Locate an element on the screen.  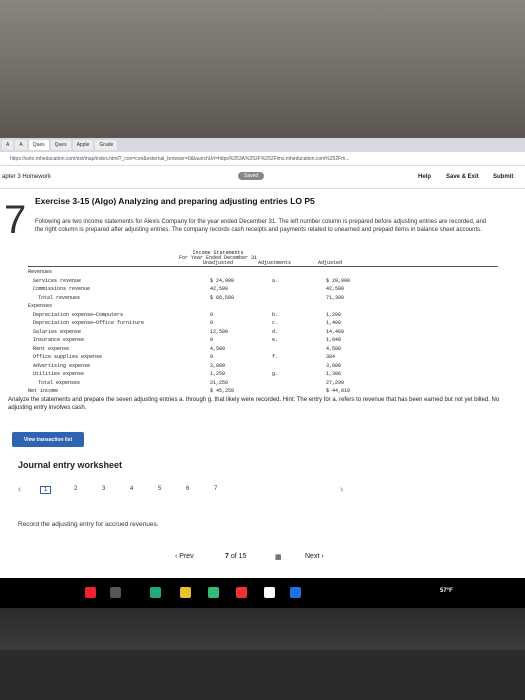
row-label: Expenses is located at coordinates (40, 306).